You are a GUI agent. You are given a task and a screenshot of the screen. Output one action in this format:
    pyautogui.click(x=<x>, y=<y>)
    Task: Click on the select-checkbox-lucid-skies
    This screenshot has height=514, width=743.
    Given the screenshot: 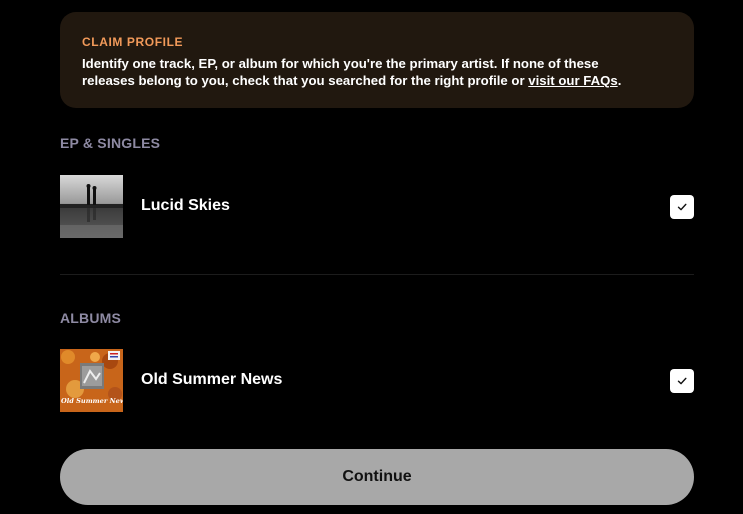 What is the action you would take?
    pyautogui.click(x=682, y=207)
    